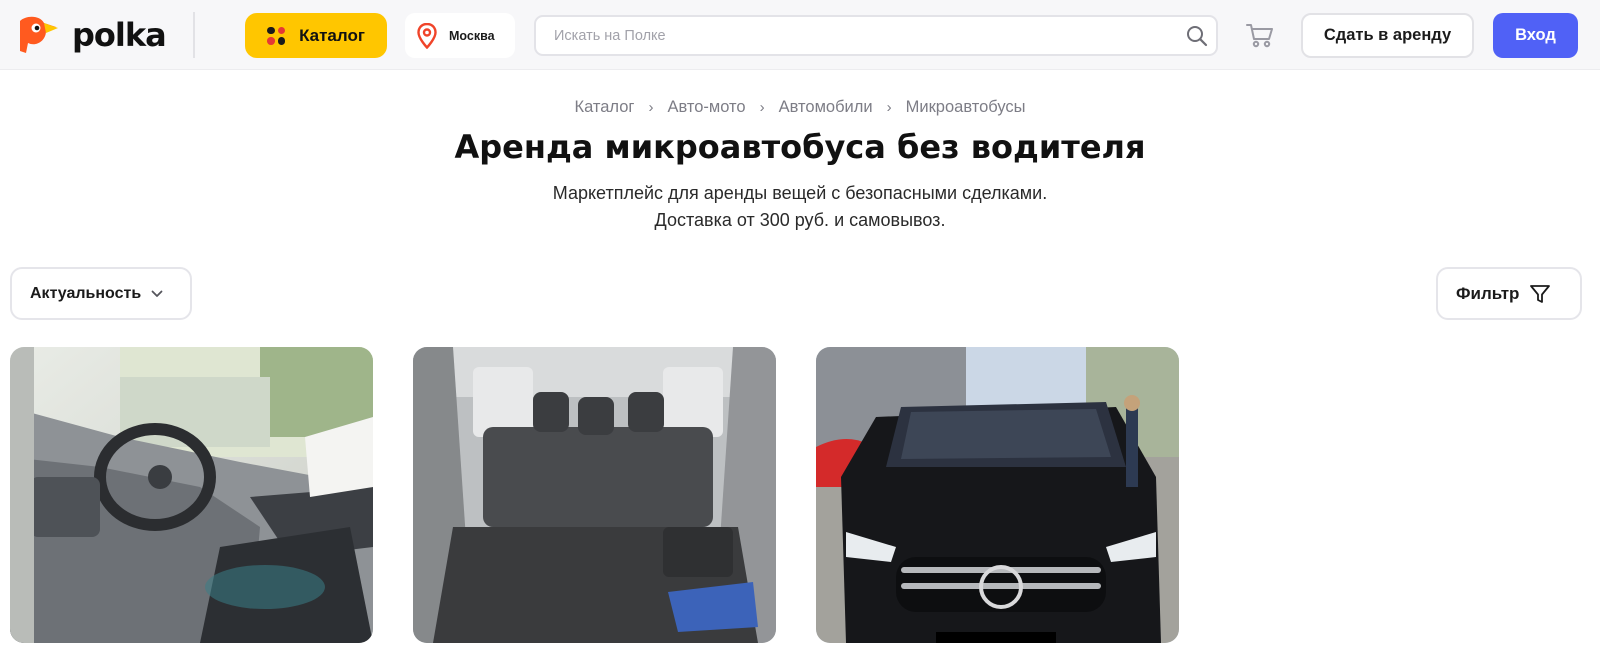 The image size is (1600, 667). What do you see at coordinates (1535, 35) in the screenshot?
I see `login-button: Вход` at bounding box center [1535, 35].